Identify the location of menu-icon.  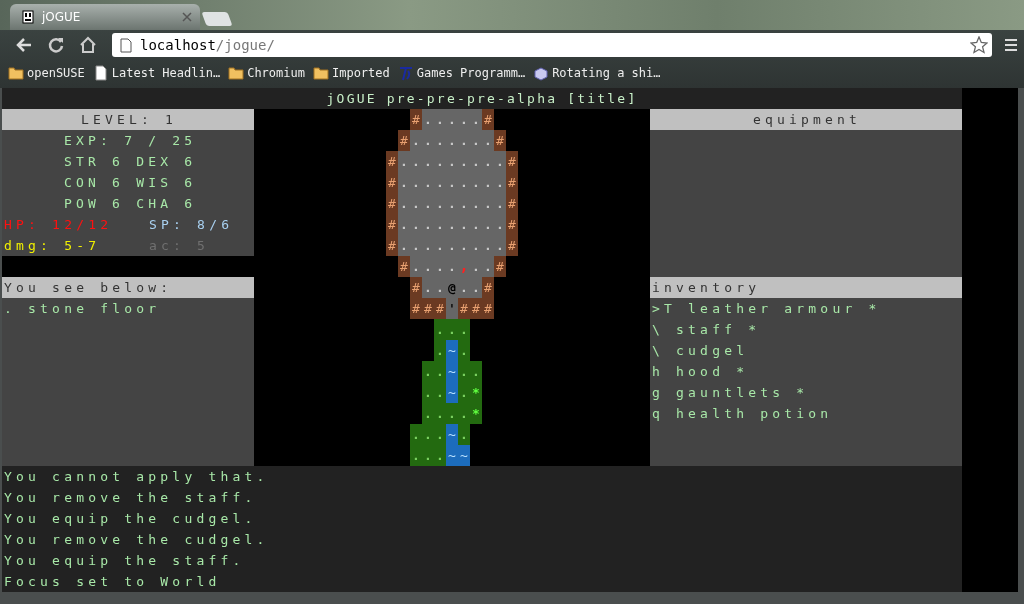
(1011, 45).